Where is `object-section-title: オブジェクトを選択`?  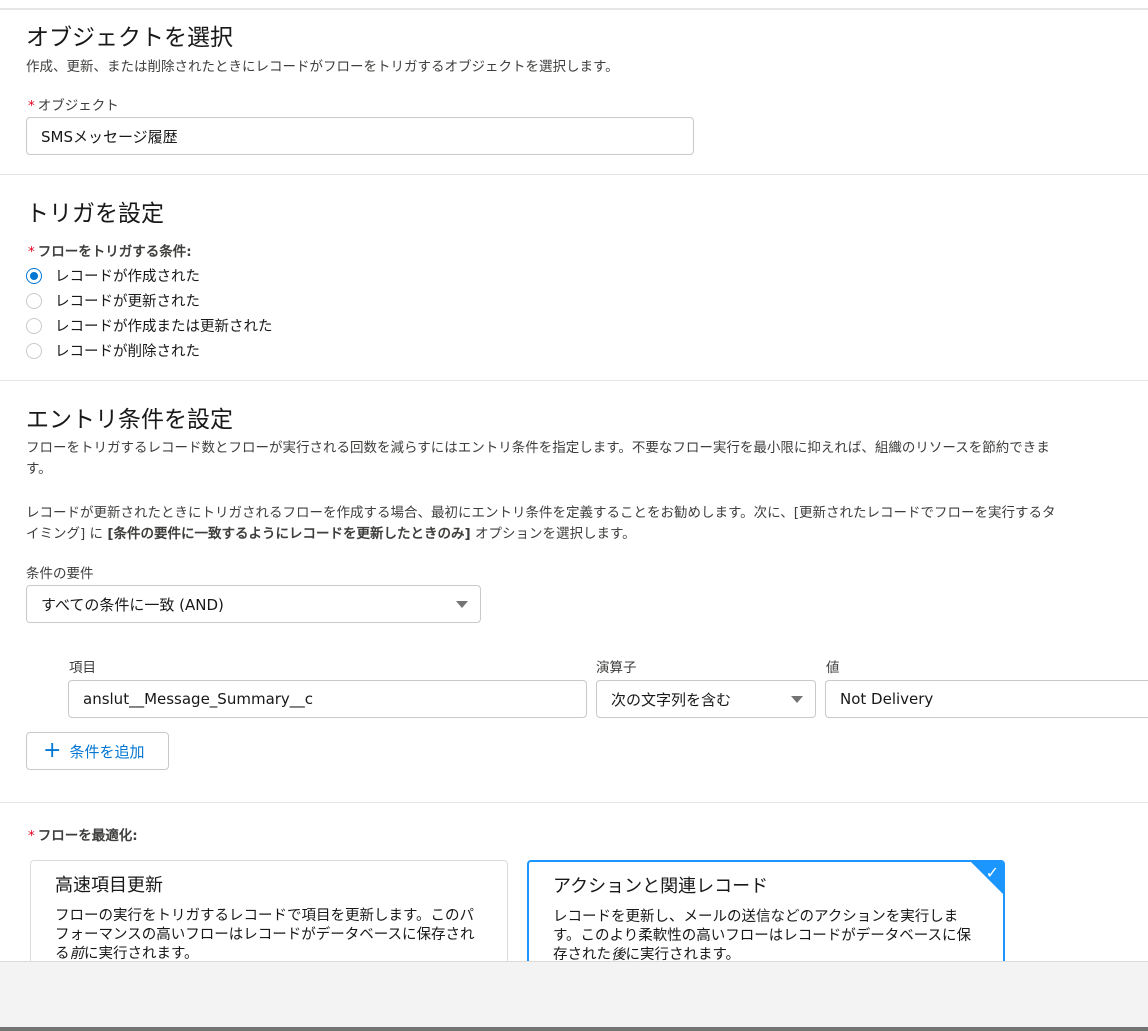
object-section-title: オブジェクトを選択 is located at coordinates (129, 38).